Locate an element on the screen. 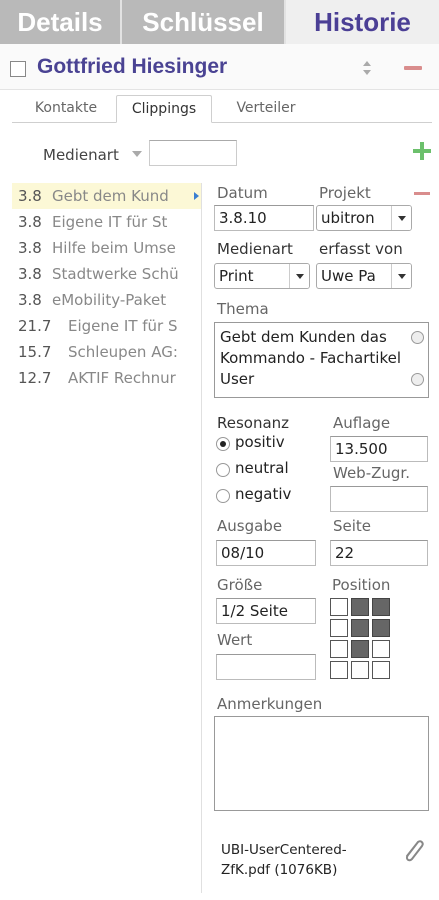  tab-kontakte: Kontakte is located at coordinates (66, 109).